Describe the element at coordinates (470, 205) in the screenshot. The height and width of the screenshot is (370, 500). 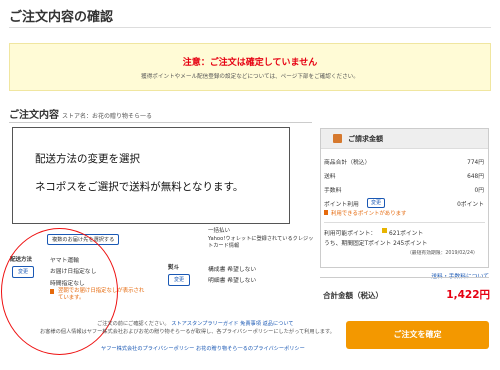
I see `points-value: 0ポイント` at that location.